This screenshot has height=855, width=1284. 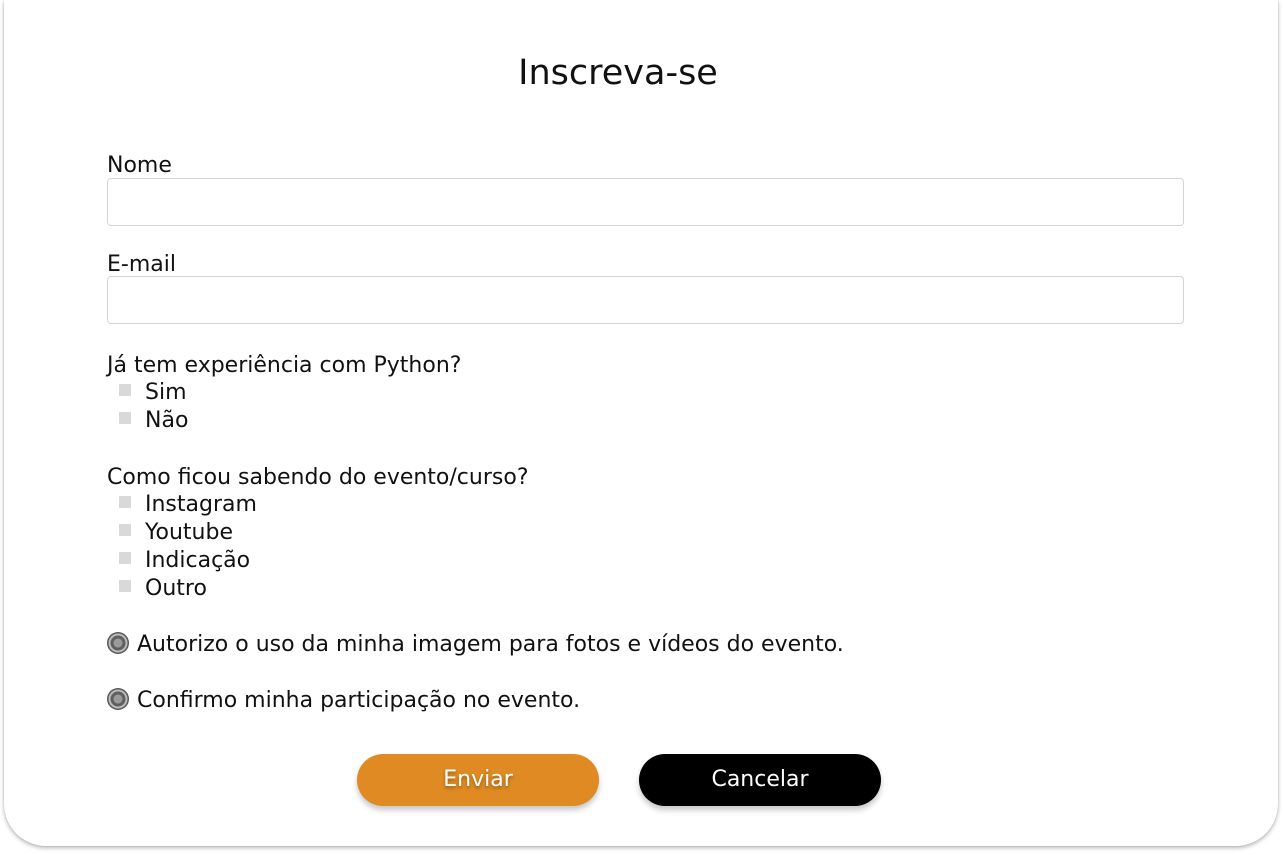 I want to click on python-option-nao: Não, so click(x=153, y=421).